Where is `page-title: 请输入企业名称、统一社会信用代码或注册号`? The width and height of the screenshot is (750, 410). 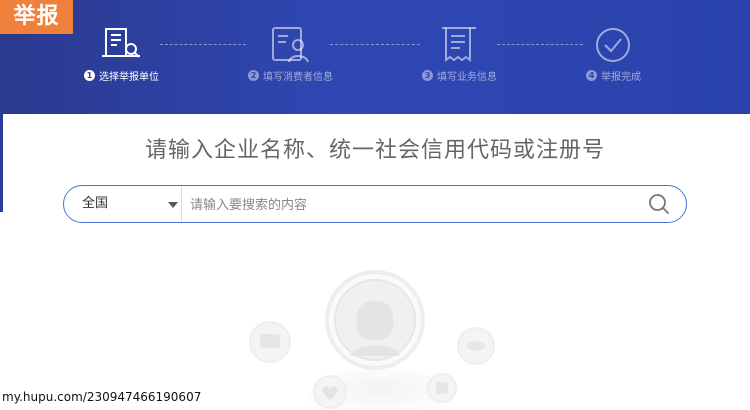 page-title: 请输入企业名称、统一社会信用代码或注册号 is located at coordinates (374, 150).